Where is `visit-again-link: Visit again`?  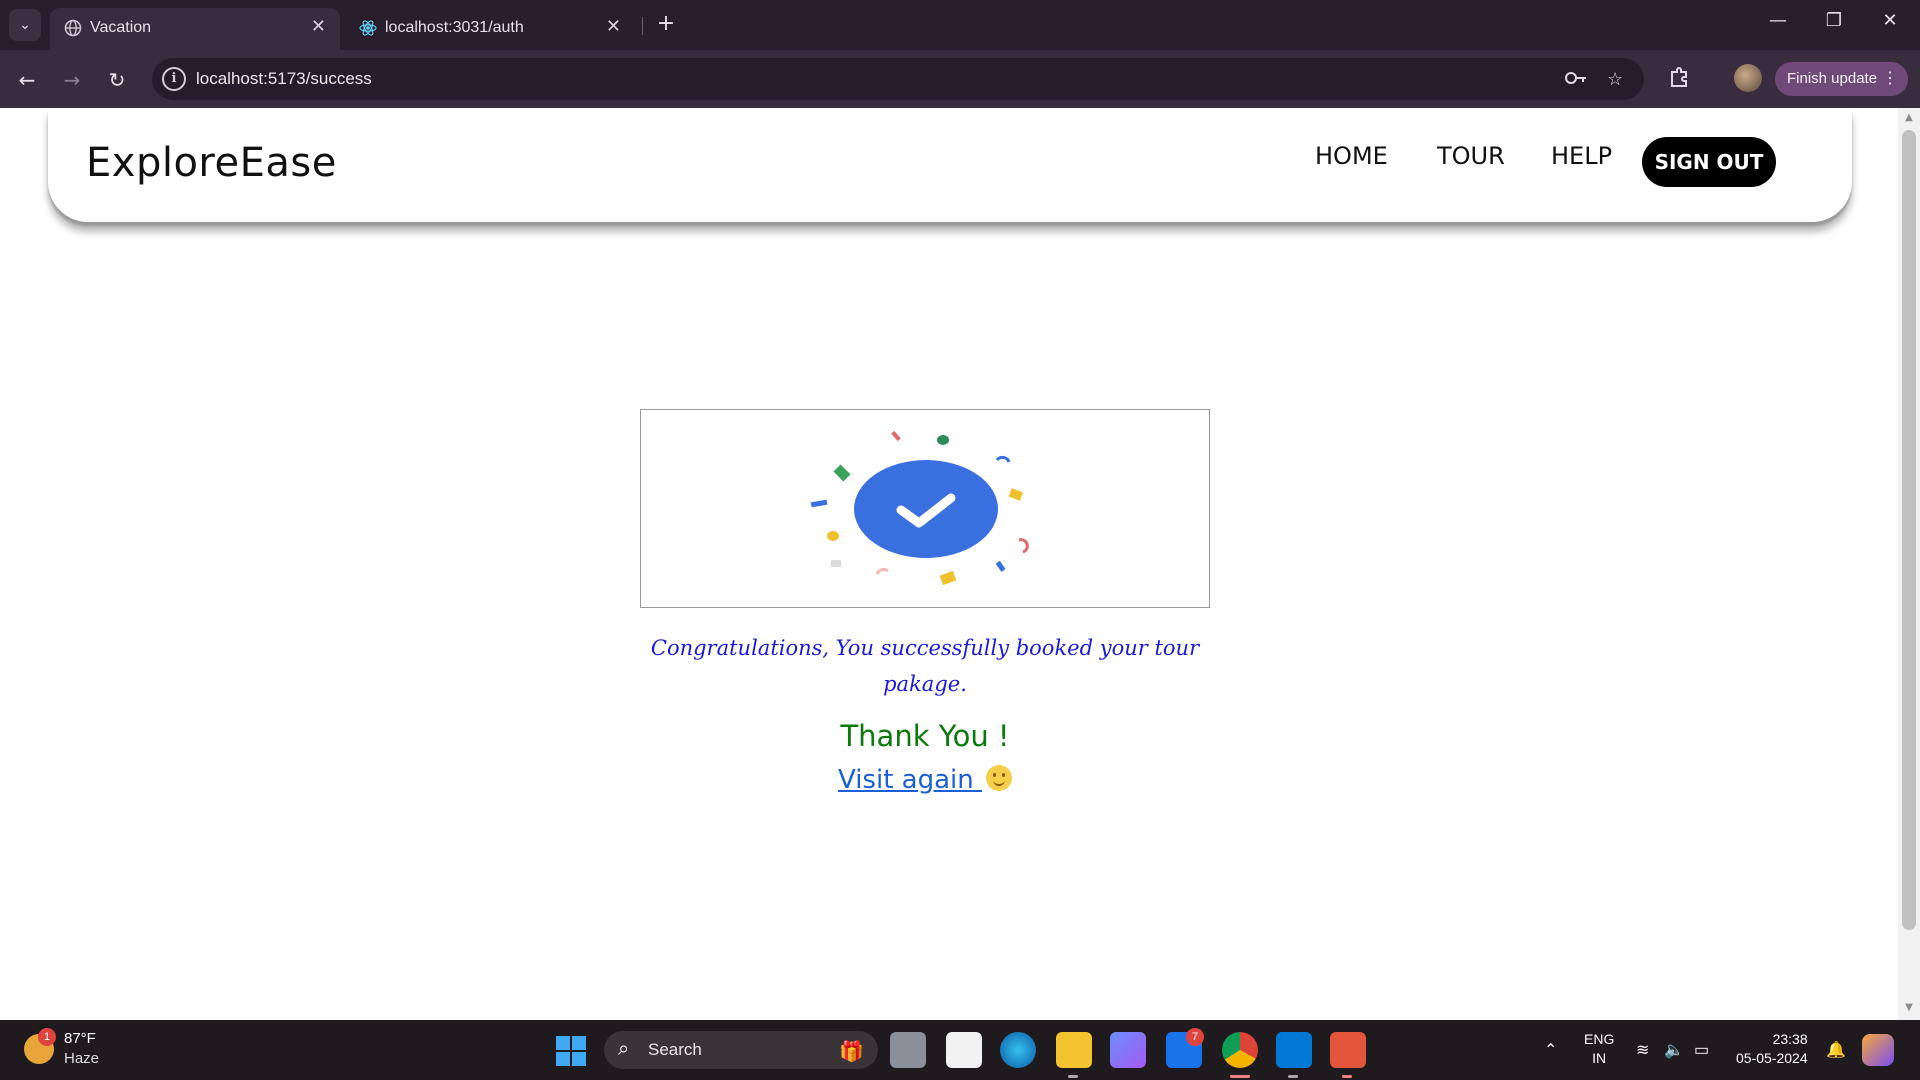
visit-again-link: Visit again is located at coordinates (910, 780).